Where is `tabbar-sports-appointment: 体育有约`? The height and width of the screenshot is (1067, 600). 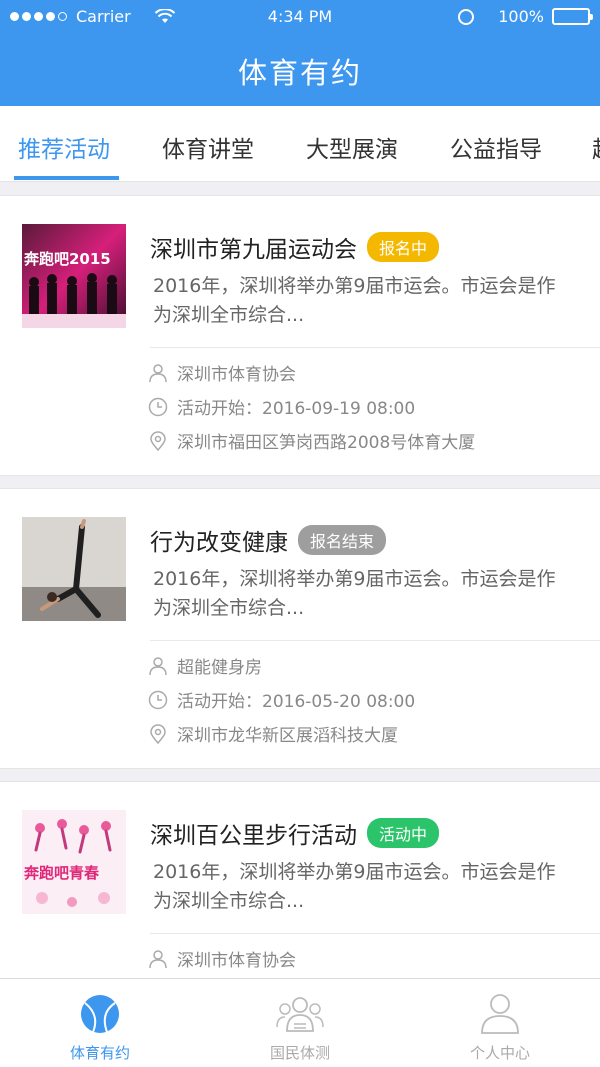 tabbar-sports-appointment: 体育有约 is located at coordinates (100, 1023).